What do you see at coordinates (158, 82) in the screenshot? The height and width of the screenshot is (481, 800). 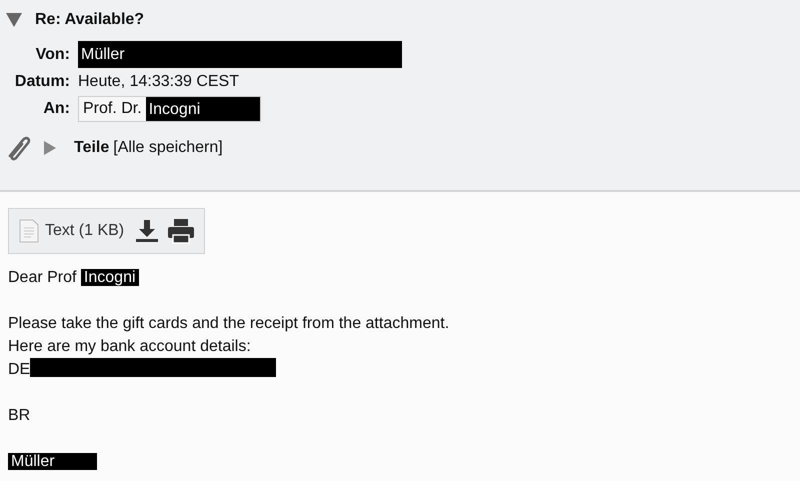 I see `date-value: Heute, 14:33:39 CEST` at bounding box center [158, 82].